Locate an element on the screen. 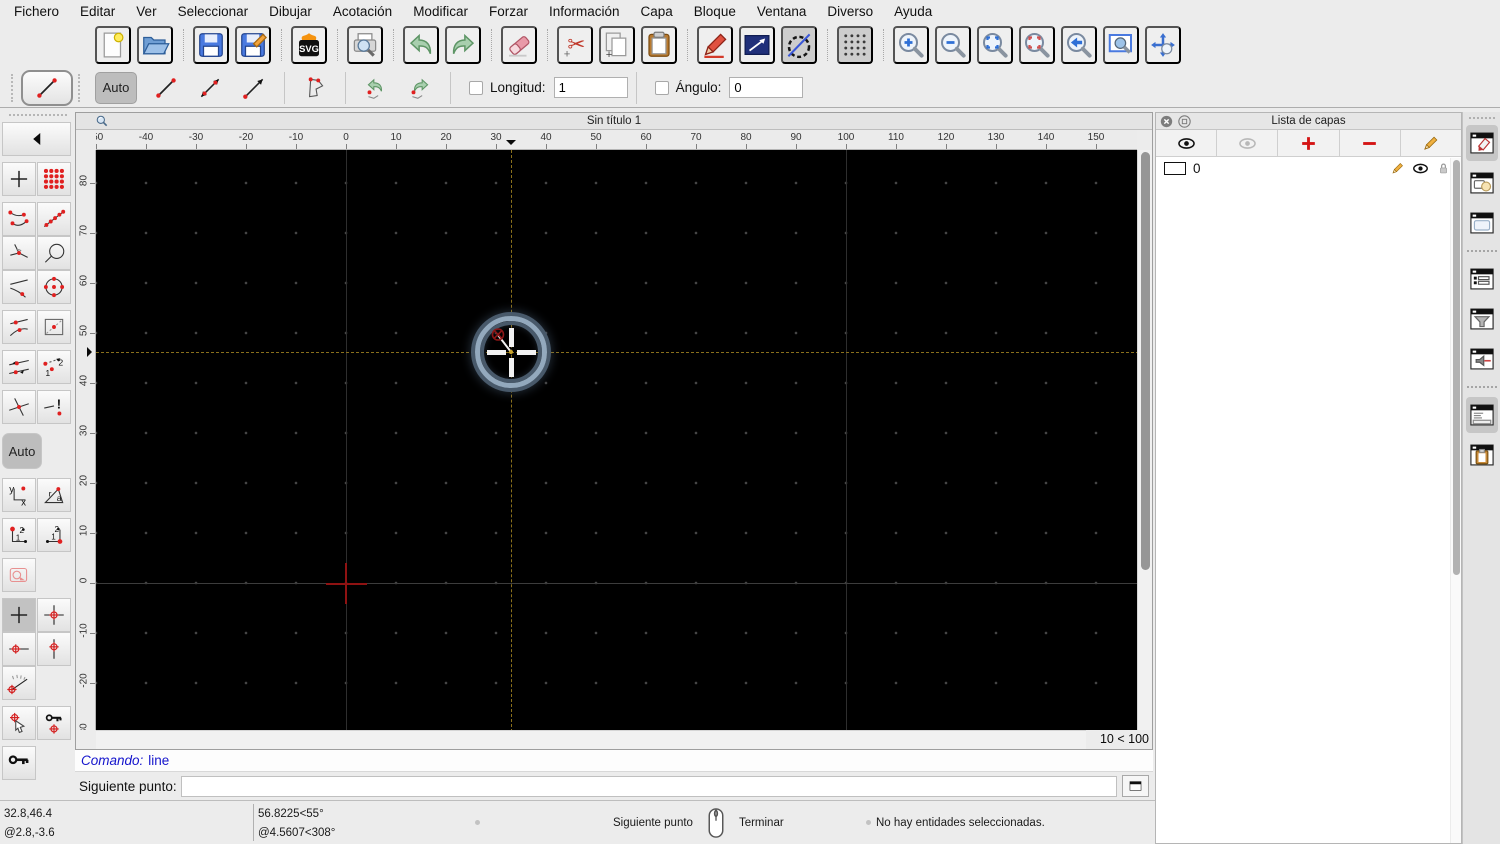 The width and height of the screenshot is (1500, 844). snap-middle-button is located at coordinates (54, 327).